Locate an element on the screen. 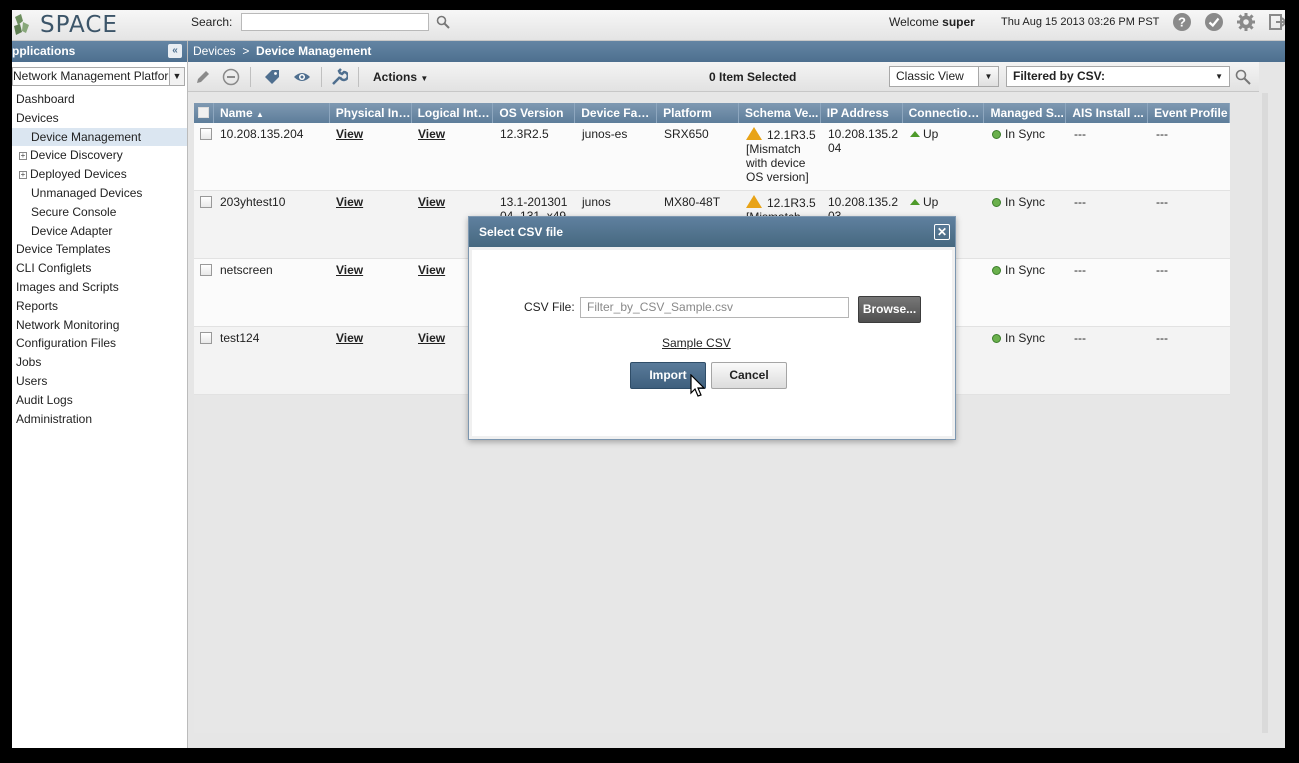 The width and height of the screenshot is (1299, 763). cell-platform: SRX650 is located at coordinates (686, 134).